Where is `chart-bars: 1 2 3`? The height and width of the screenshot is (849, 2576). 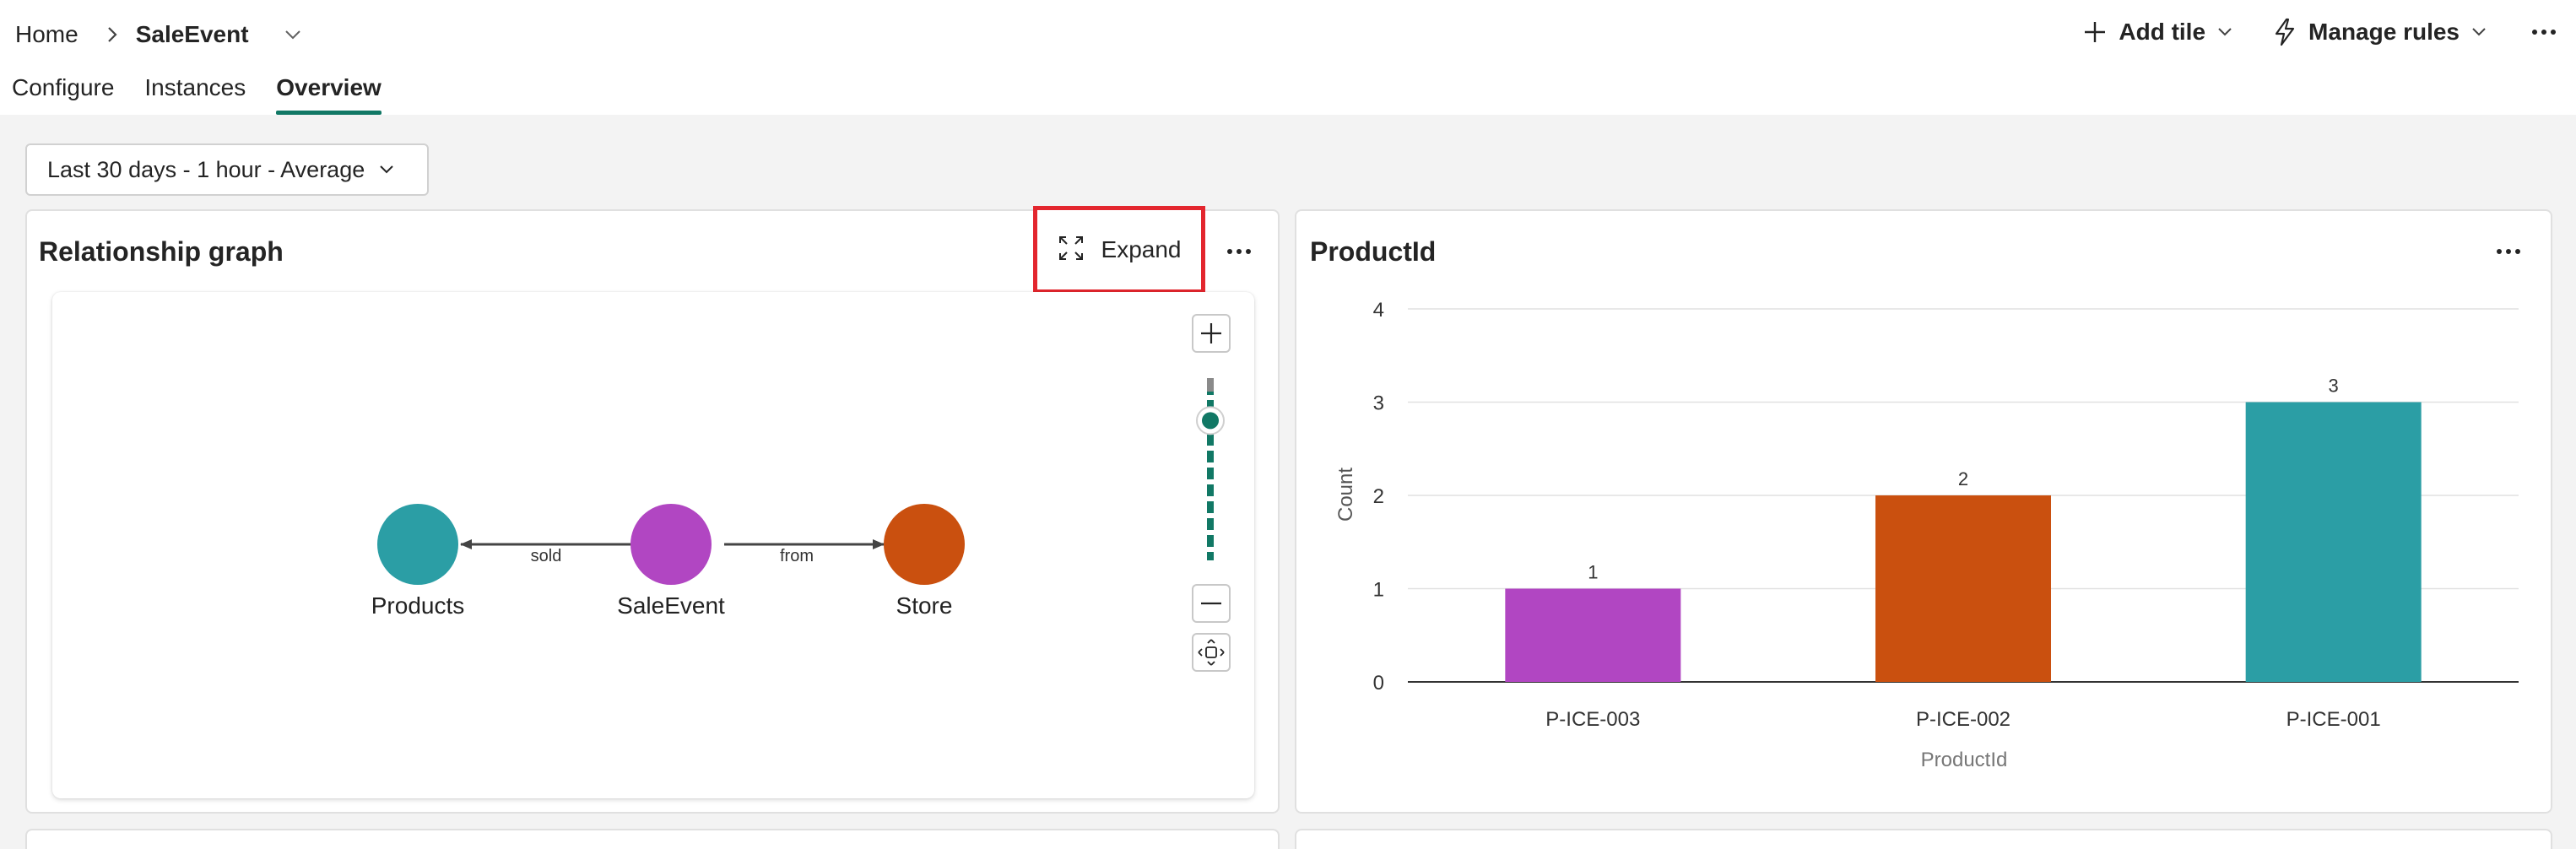
chart-bars: 1 2 3 is located at coordinates (1963, 529).